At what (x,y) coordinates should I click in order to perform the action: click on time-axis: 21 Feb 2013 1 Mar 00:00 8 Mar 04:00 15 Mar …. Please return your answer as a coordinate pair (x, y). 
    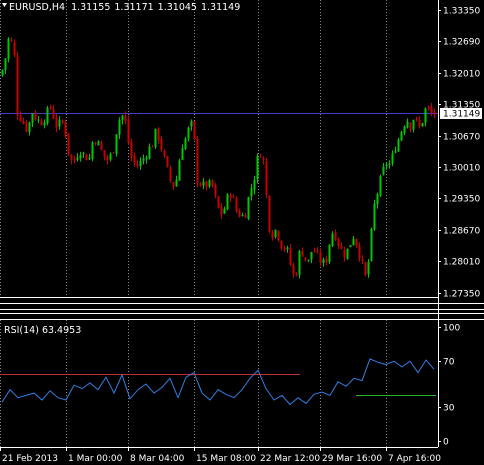
    Looking at the image, I should click on (220, 455).